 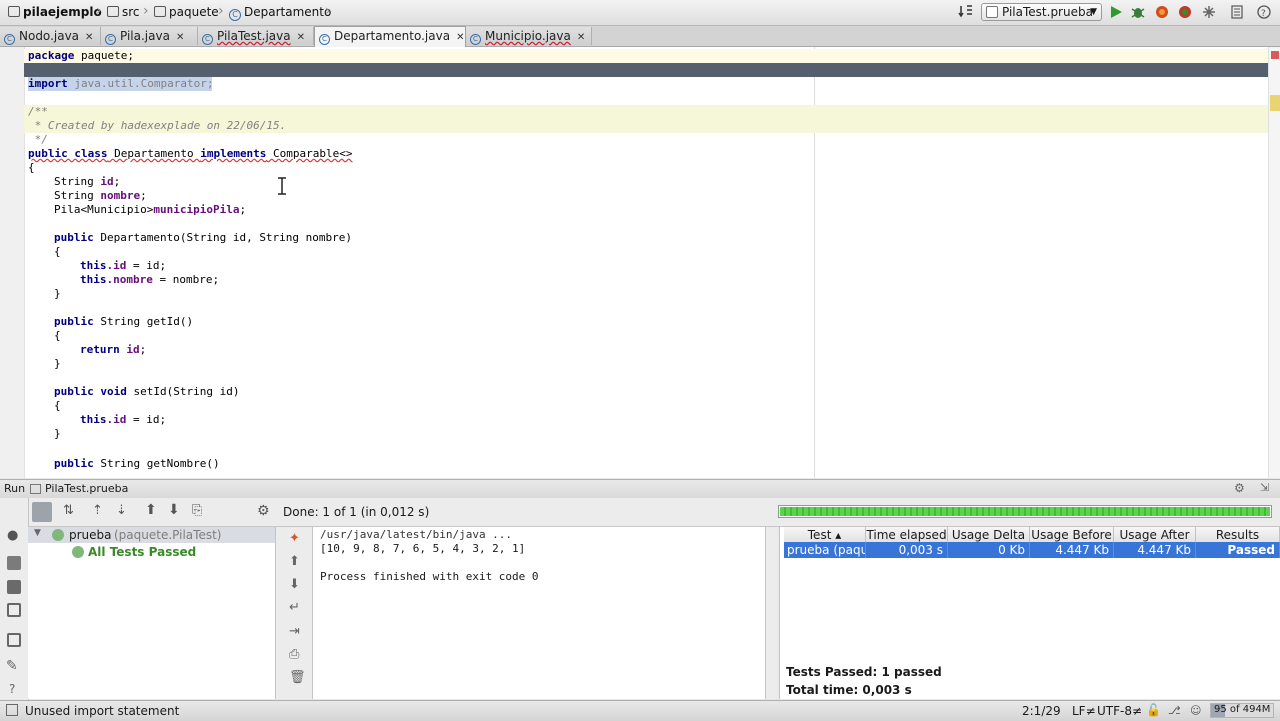 I want to click on code-line-6: * Created by hadexexplade on 22/06/15., so click(x=157, y=126).